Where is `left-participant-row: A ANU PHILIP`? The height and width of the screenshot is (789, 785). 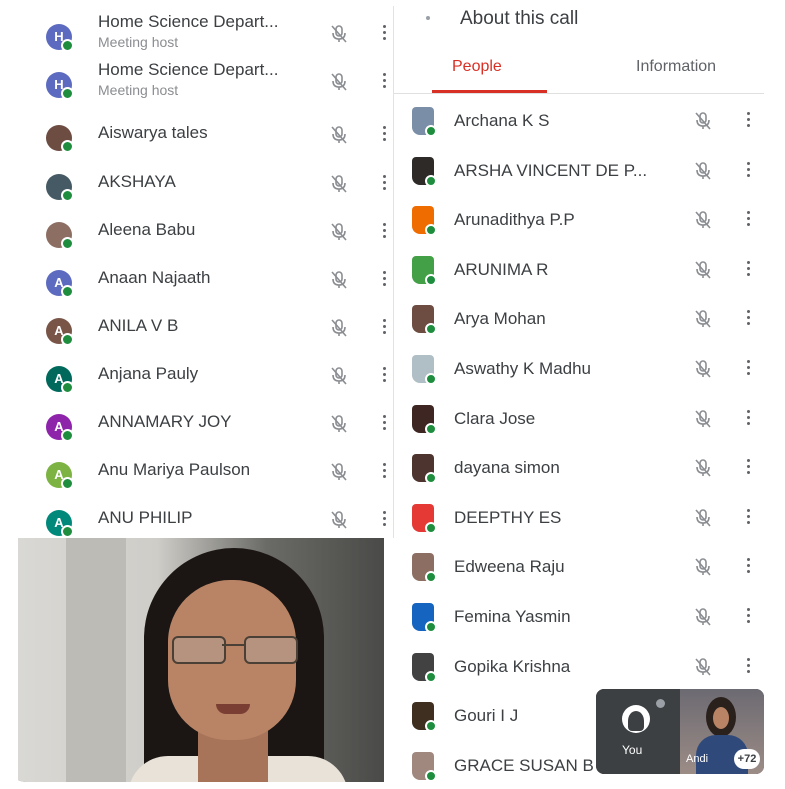
left-participant-row: A ANU PHILIP is located at coordinates (205, 515).